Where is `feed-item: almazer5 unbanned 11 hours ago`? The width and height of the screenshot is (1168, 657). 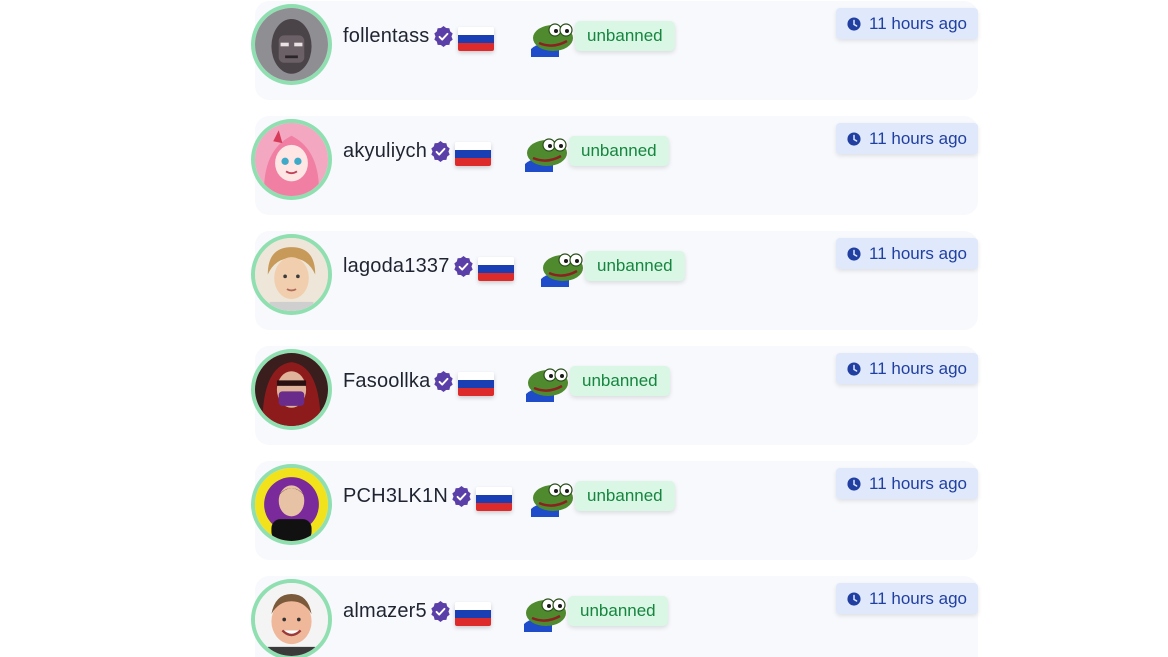
feed-item: almazer5 unbanned 11 hours ago is located at coordinates (614, 616).